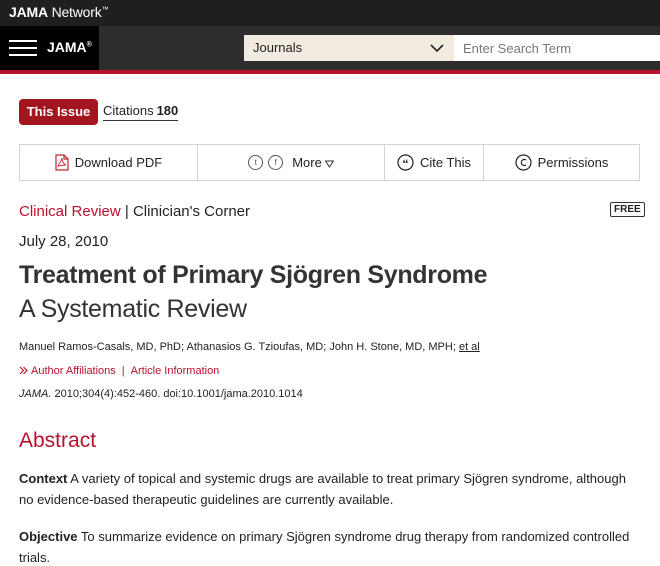  Describe the element at coordinates (141, 112) in the screenshot. I see `citations-link: Citations 180` at that location.